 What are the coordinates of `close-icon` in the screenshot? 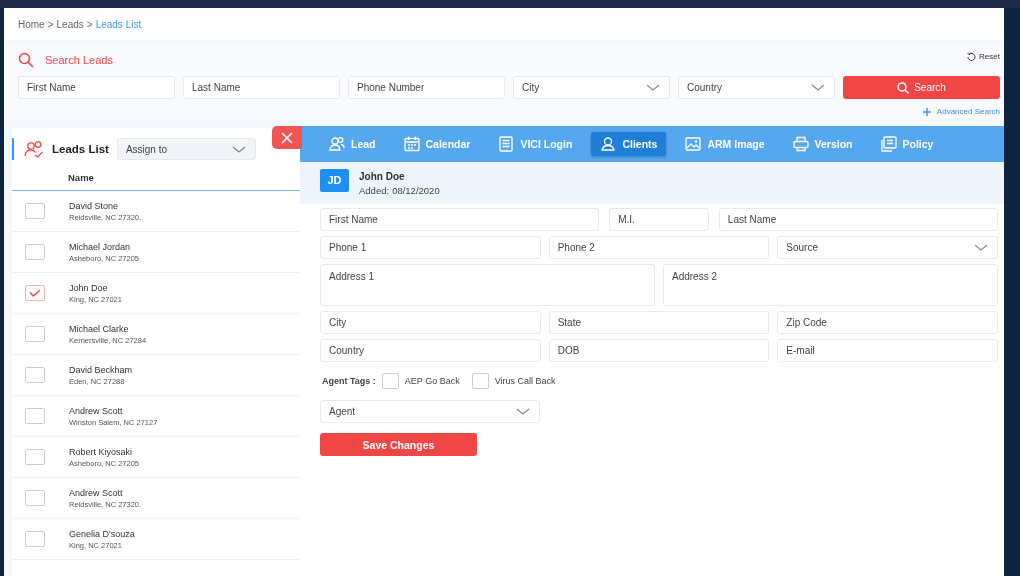 It's located at (287, 137).